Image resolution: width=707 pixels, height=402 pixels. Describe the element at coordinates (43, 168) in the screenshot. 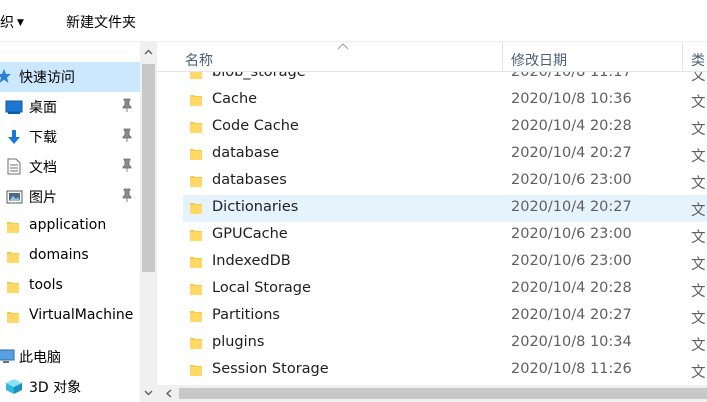

I see `nav-item-label: 文档` at that location.